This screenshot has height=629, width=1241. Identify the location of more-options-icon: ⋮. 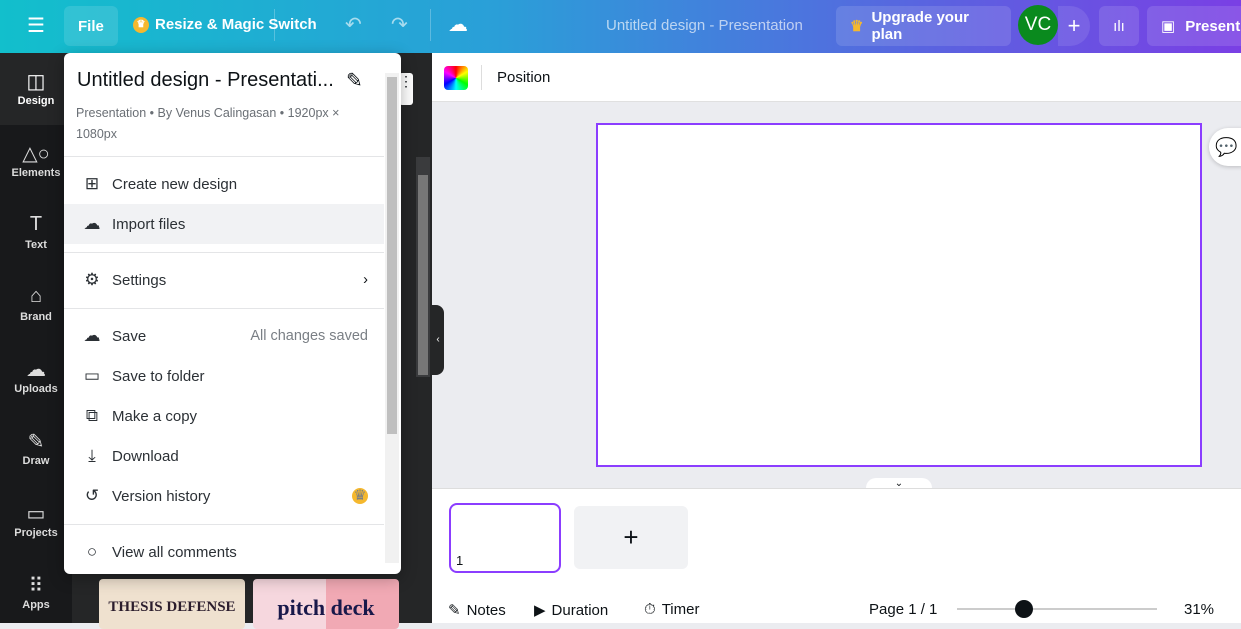
(406, 89).